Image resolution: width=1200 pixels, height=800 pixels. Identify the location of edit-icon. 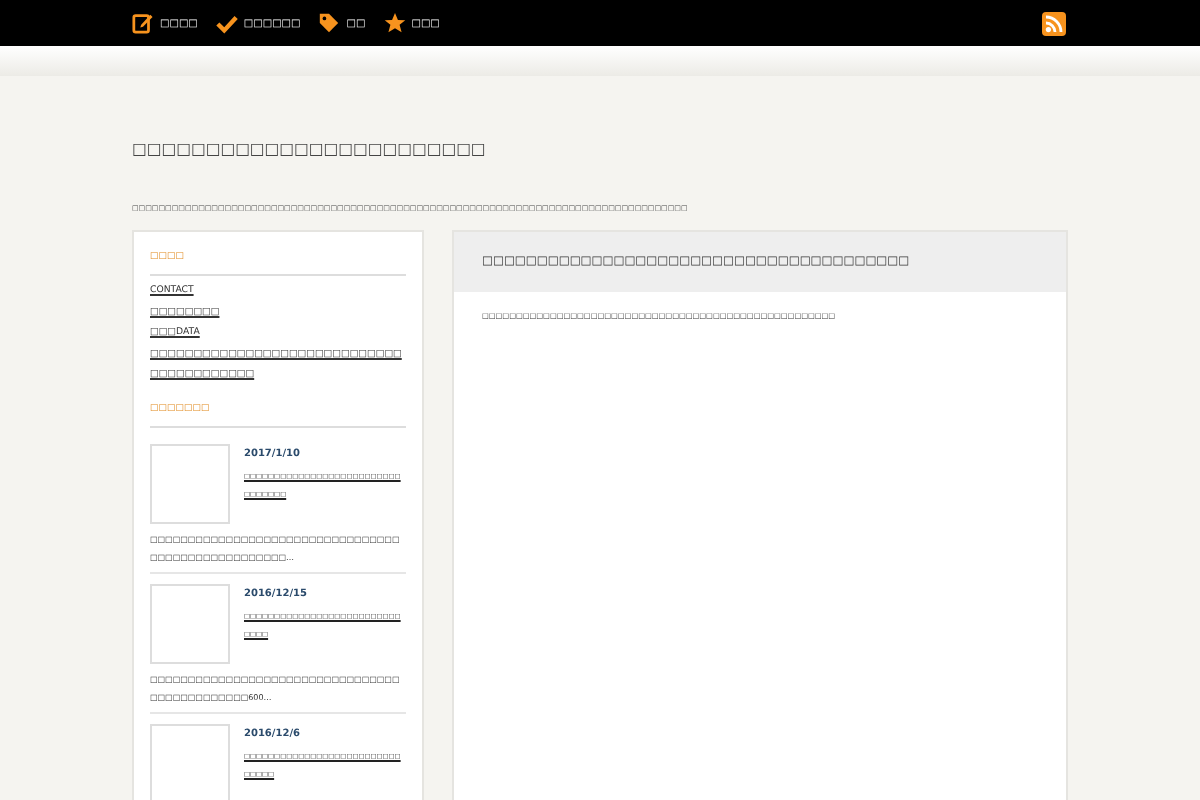
(143, 23).